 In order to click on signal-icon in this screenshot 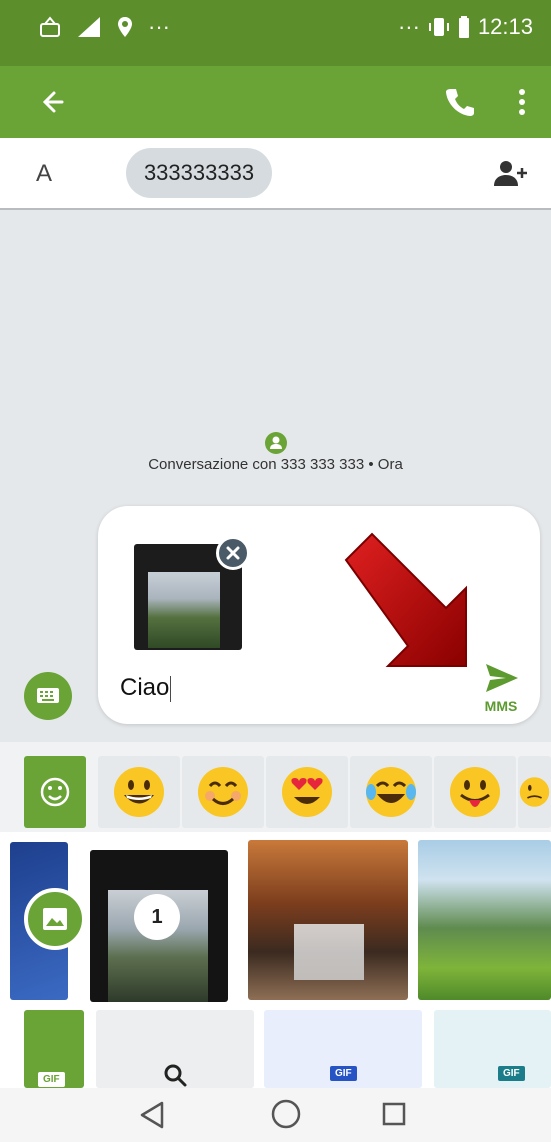, I will do `click(89, 27)`.